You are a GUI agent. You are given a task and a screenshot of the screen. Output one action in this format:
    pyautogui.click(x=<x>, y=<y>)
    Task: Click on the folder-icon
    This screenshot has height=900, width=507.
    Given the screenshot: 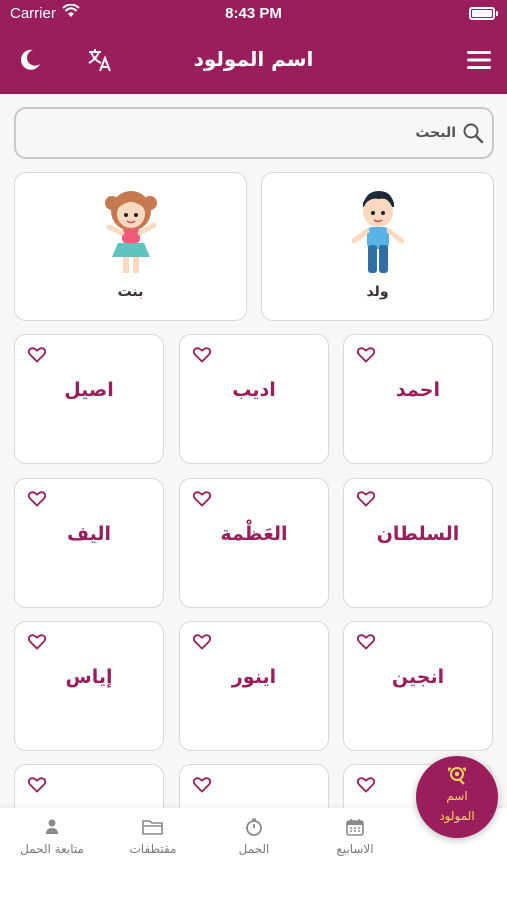 What is the action you would take?
    pyautogui.click(x=152, y=827)
    